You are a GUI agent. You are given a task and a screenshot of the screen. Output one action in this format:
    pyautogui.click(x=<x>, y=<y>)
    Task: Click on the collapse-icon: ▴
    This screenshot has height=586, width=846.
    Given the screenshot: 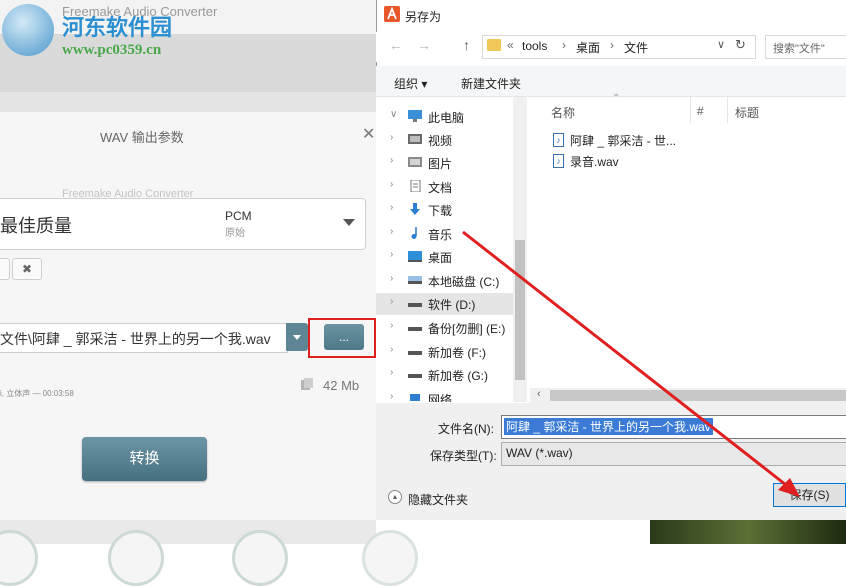 What is the action you would take?
    pyautogui.click(x=395, y=497)
    